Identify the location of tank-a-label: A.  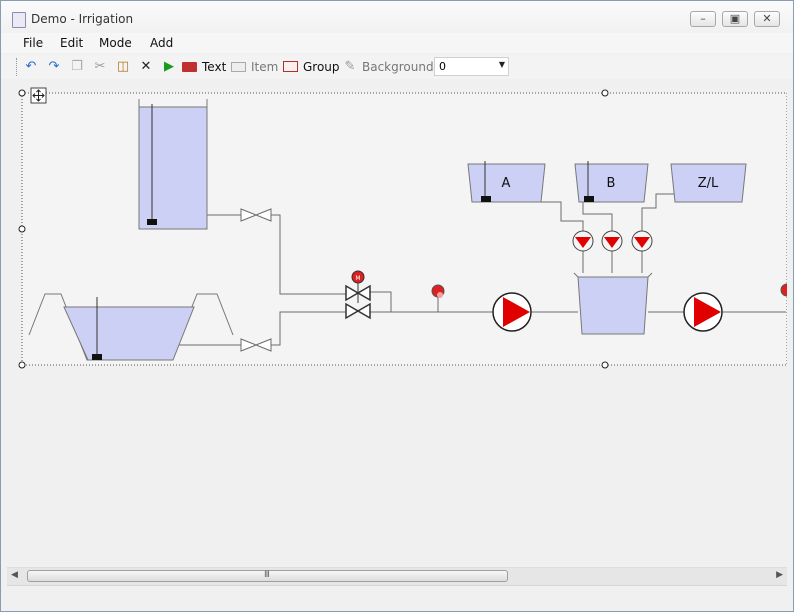
(506, 183).